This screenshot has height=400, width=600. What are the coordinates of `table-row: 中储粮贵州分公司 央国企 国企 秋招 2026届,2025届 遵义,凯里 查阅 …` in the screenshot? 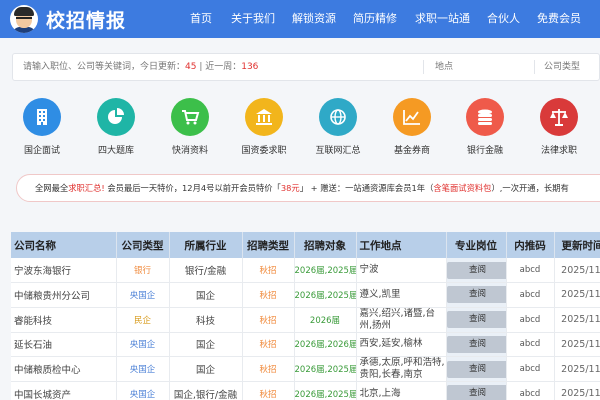 It's located at (305, 295).